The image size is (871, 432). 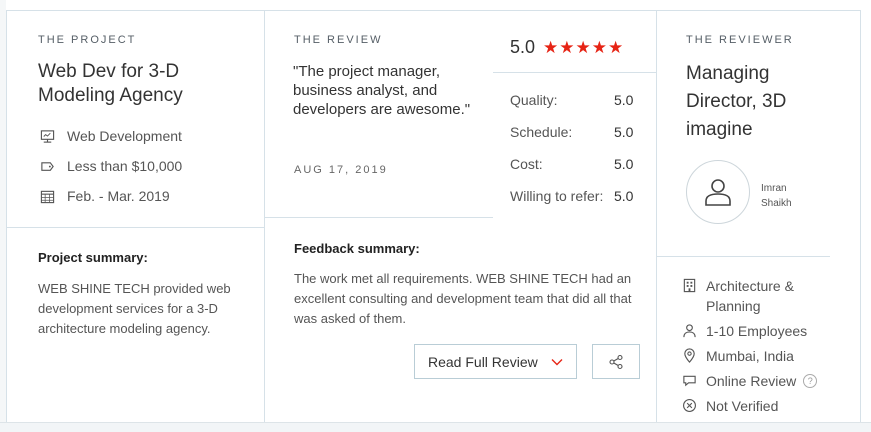 What do you see at coordinates (379, 217) in the screenshot?
I see `review-divider` at bounding box center [379, 217].